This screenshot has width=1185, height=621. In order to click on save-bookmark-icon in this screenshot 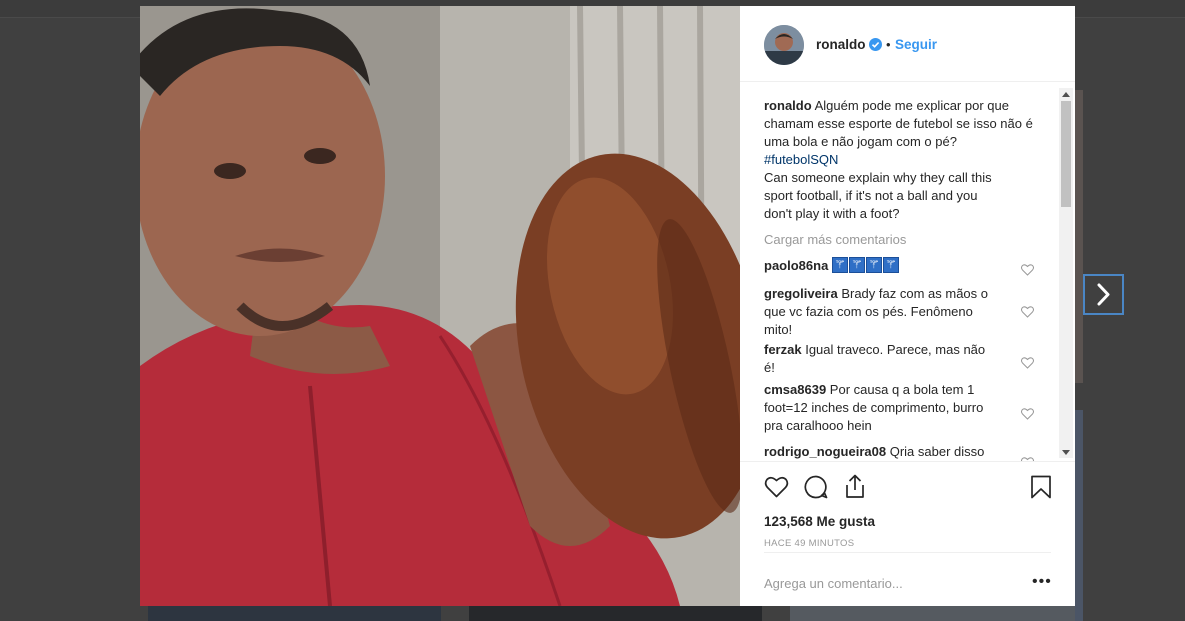, I will do `click(1041, 487)`.